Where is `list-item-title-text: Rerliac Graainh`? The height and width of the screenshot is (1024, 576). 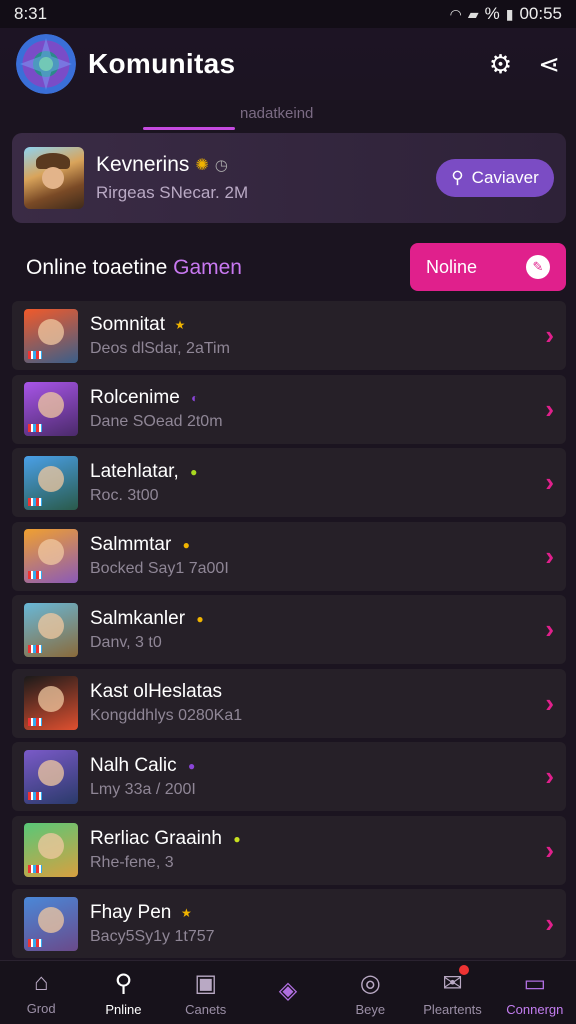 list-item-title-text: Rerliac Graainh is located at coordinates (156, 838).